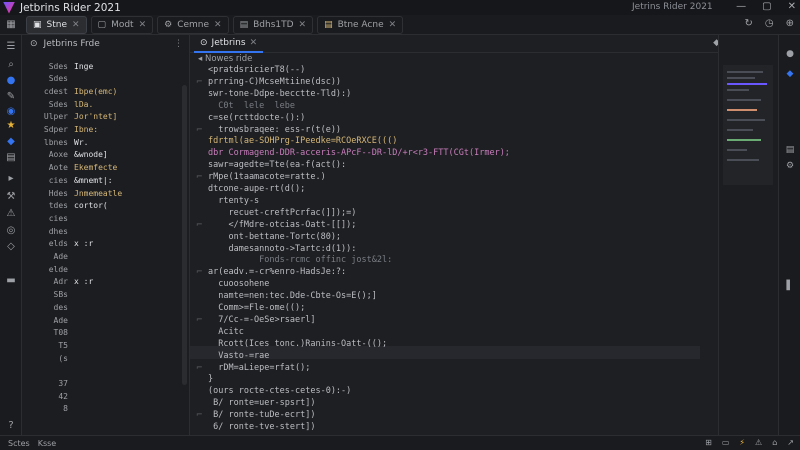 The width and height of the screenshot is (800, 450). I want to click on code-line: }, so click(210, 380).